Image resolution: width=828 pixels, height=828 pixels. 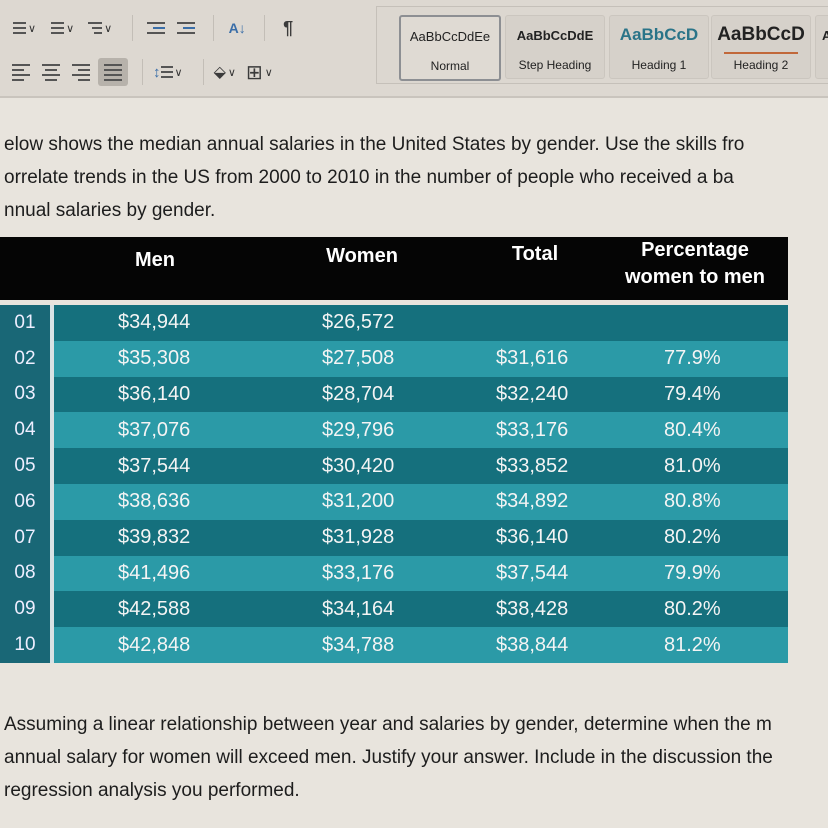 I want to click on increase-indent-icon, so click(x=186, y=28).